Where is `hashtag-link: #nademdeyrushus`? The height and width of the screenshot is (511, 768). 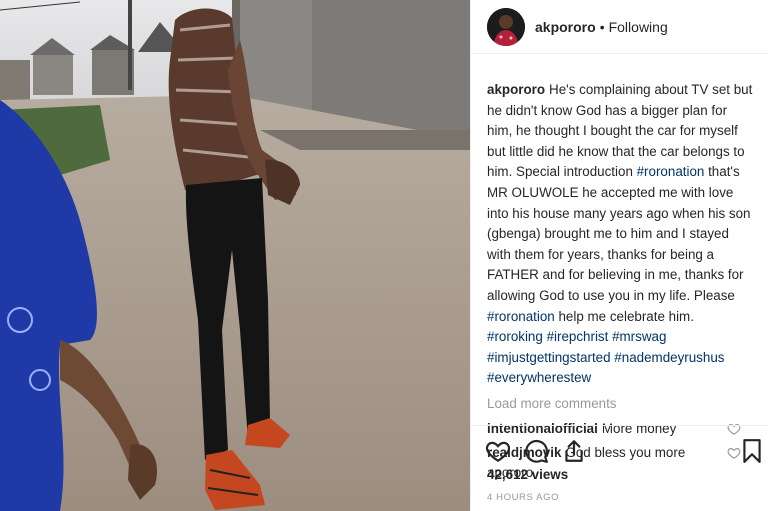 hashtag-link: #nademdeyrushus is located at coordinates (669, 357).